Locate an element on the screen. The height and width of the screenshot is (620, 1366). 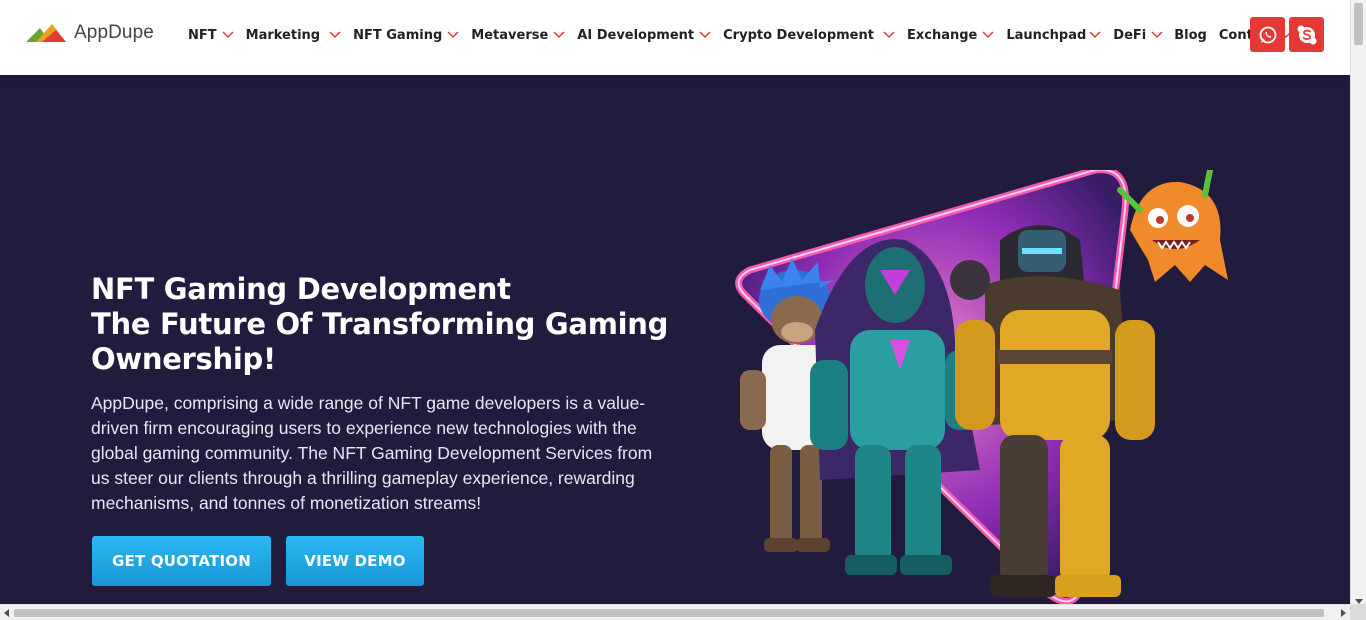
nav-item-nft-gaming: NFT Gaming is located at coordinates (406, 35).